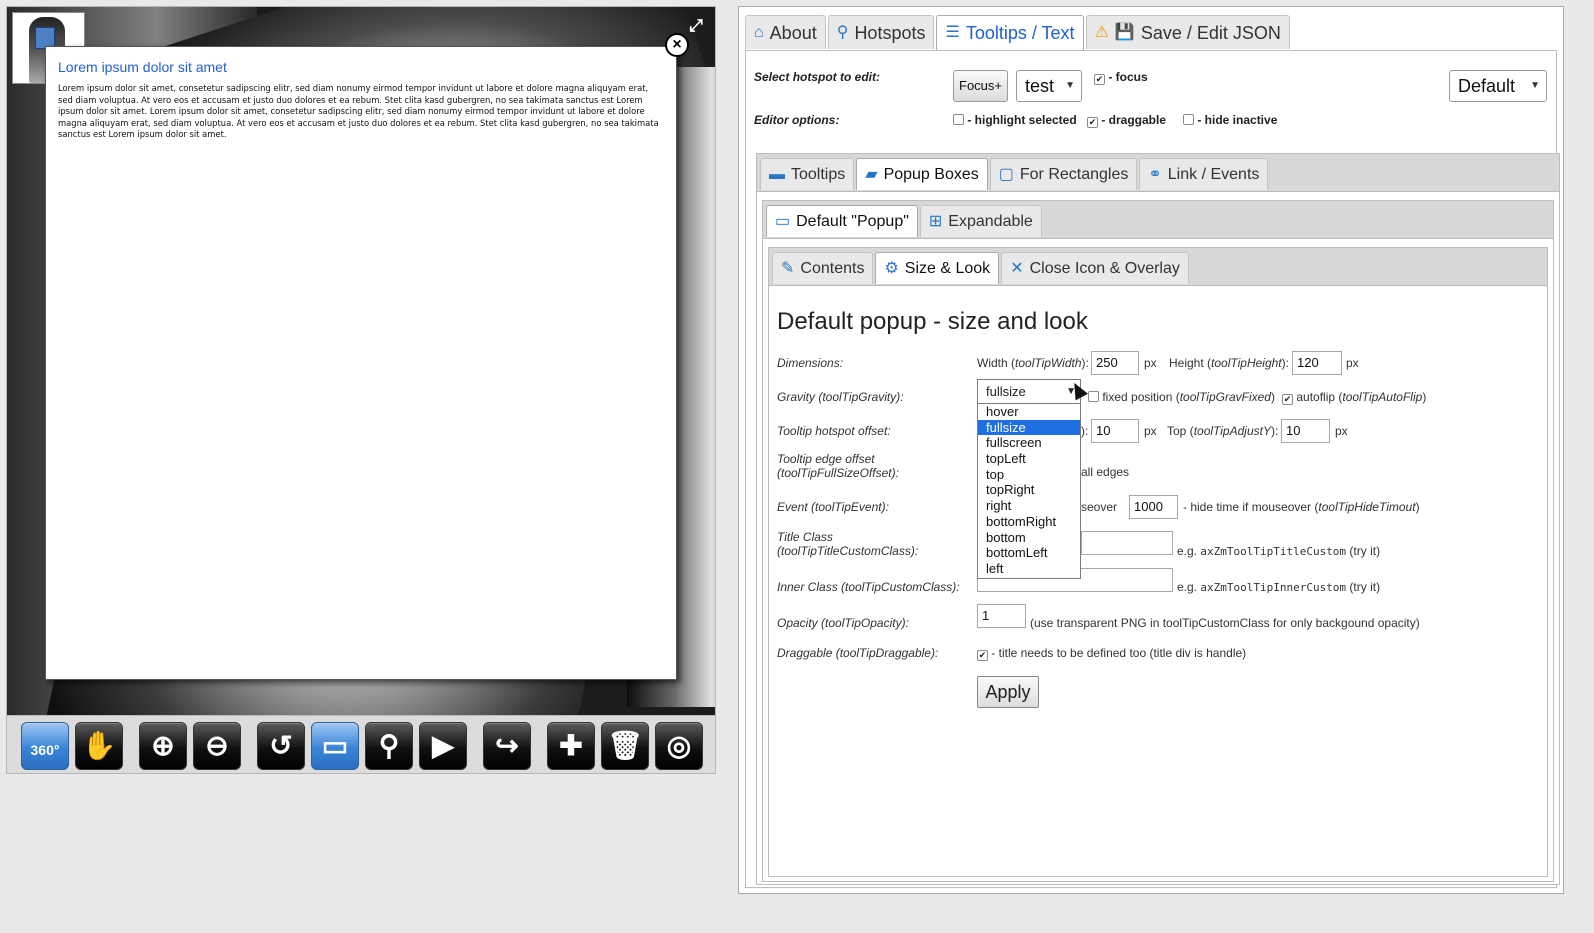 Image resolution: width=1594 pixels, height=933 pixels. I want to click on adjust-x-tail: ):, so click(1085, 431).